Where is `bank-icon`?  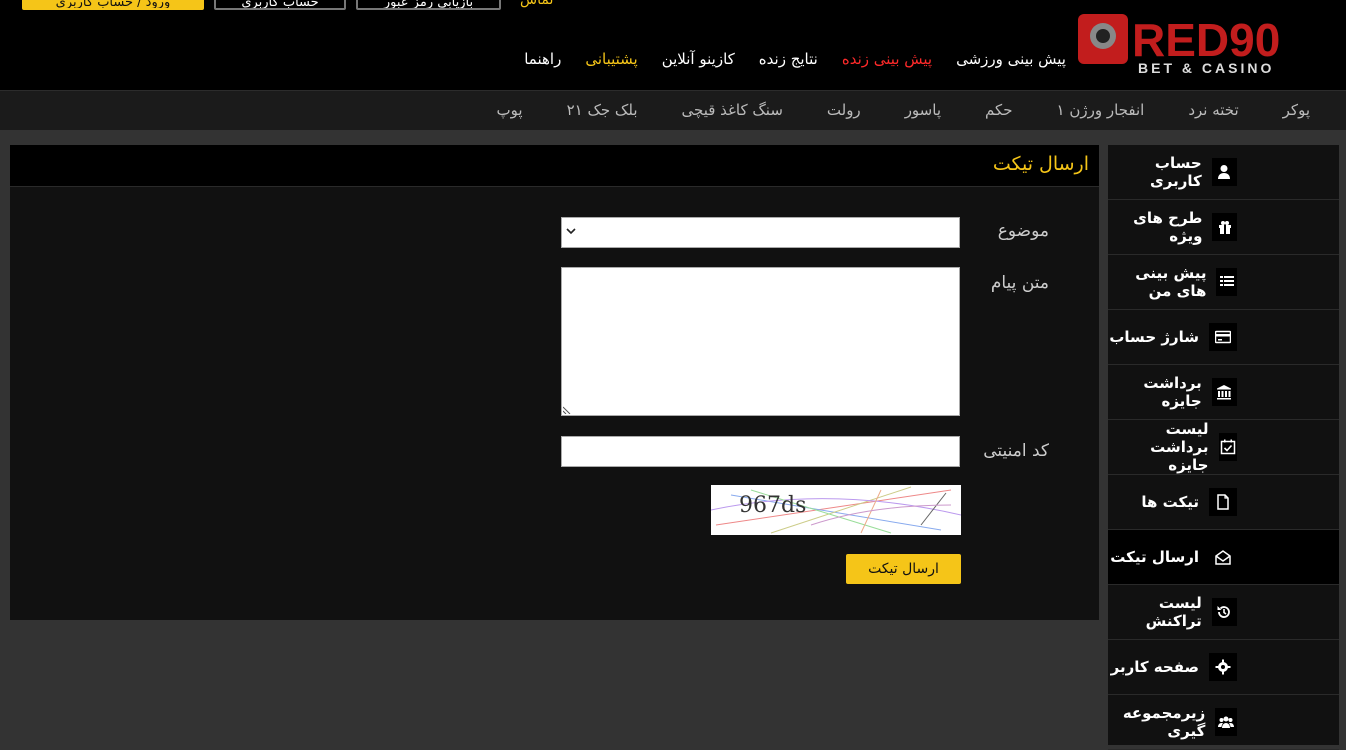 bank-icon is located at coordinates (1224, 392).